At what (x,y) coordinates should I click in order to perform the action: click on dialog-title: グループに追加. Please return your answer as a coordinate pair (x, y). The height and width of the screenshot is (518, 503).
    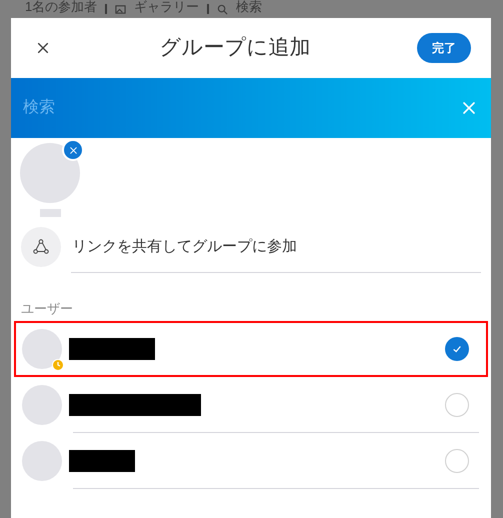
    Looking at the image, I should click on (235, 48).